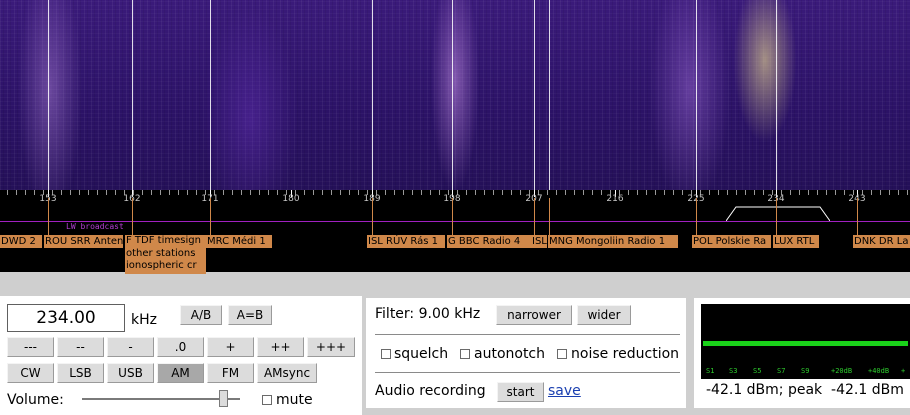  Describe the element at coordinates (83, 241) in the screenshot. I see `station-label: ROU SRR Antena` at that location.